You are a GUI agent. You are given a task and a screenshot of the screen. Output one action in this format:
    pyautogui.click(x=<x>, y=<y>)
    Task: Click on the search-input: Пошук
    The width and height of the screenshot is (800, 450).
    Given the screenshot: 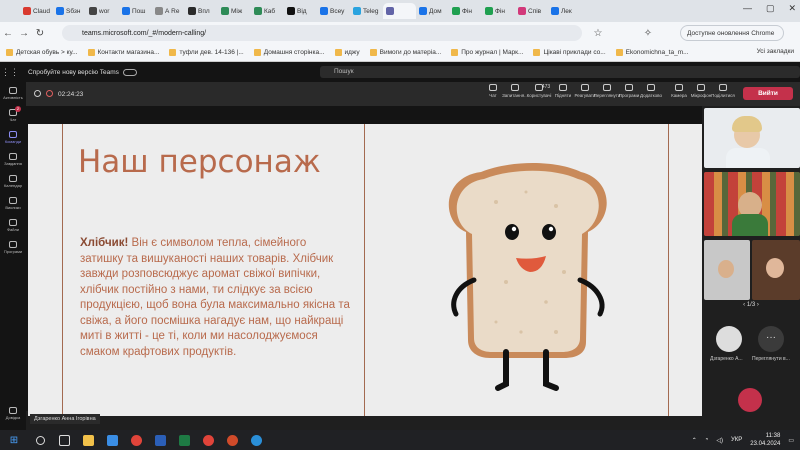 What is the action you would take?
    pyautogui.click(x=560, y=72)
    